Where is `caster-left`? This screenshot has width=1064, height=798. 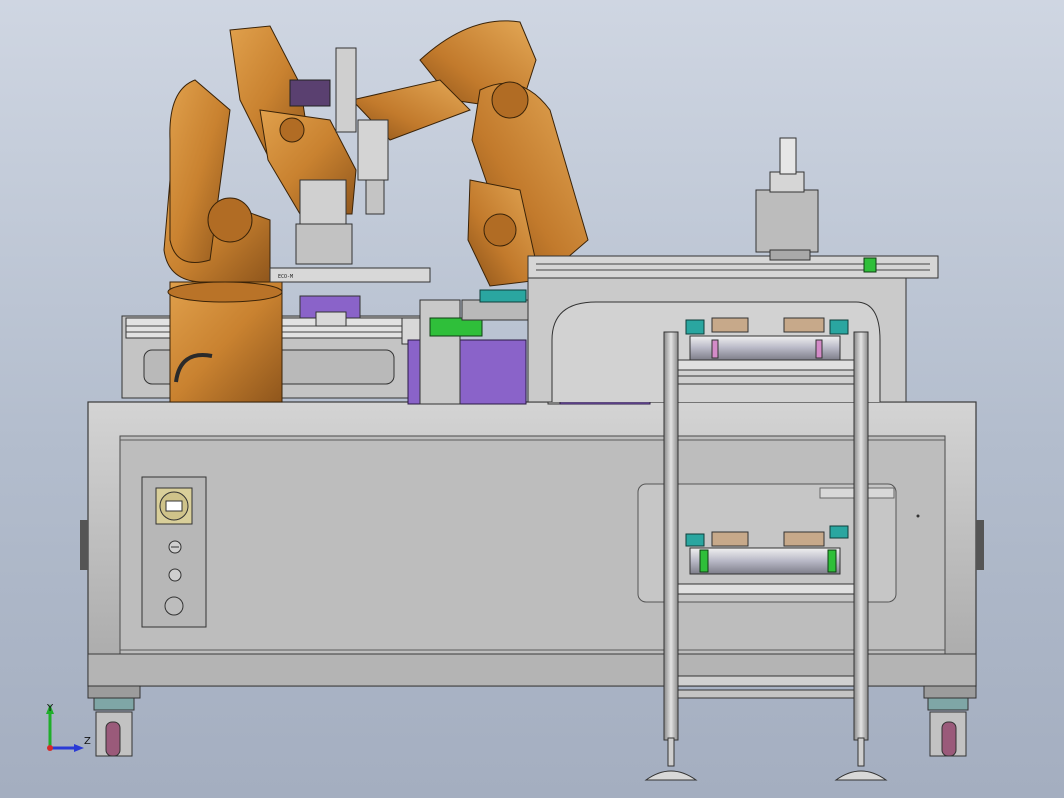
caster-left is located at coordinates (114, 721).